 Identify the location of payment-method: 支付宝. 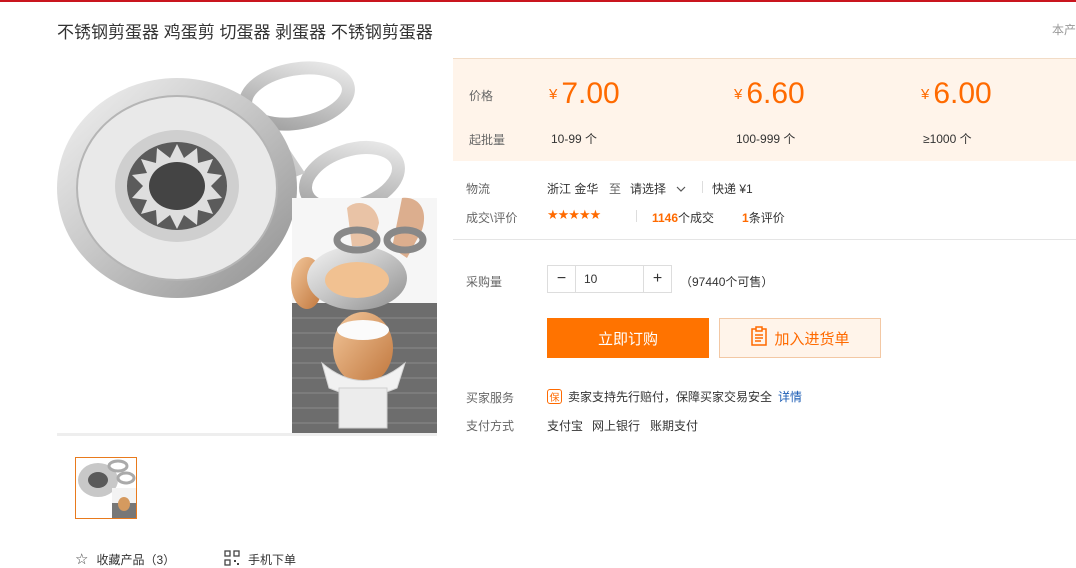
(565, 426).